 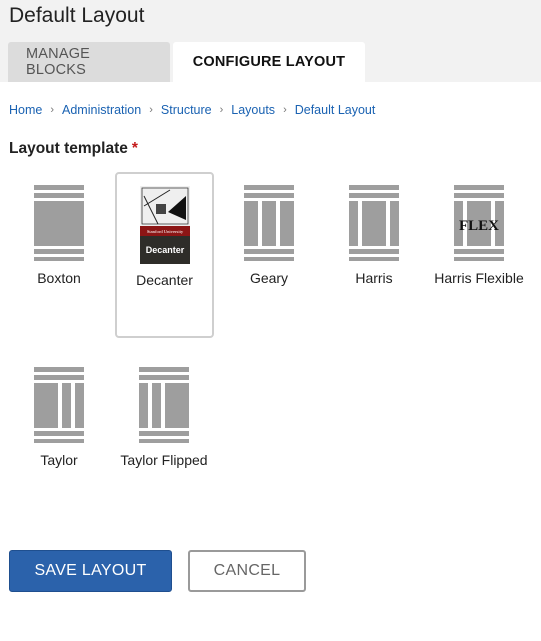 What do you see at coordinates (374, 278) in the screenshot?
I see `layout-option-name: Harris` at bounding box center [374, 278].